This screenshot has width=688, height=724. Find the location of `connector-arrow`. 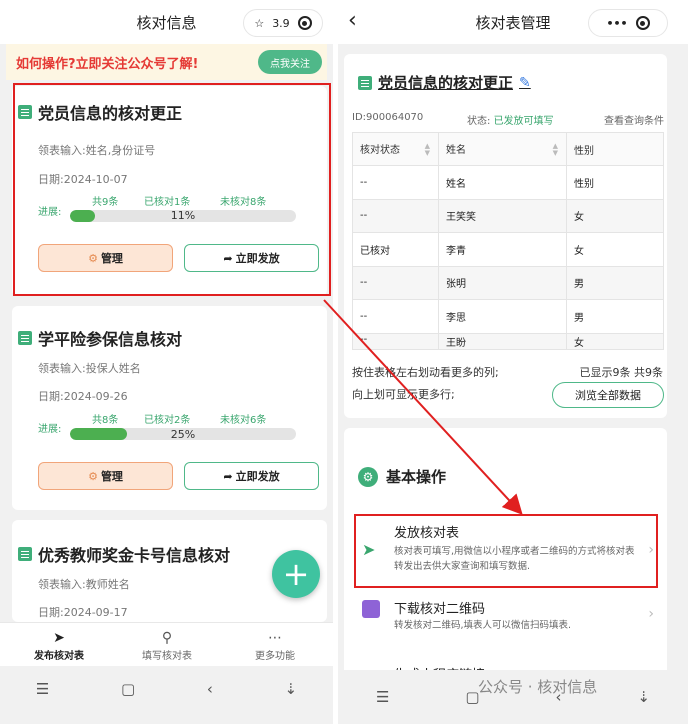

connector-arrow is located at coordinates (423, 407).